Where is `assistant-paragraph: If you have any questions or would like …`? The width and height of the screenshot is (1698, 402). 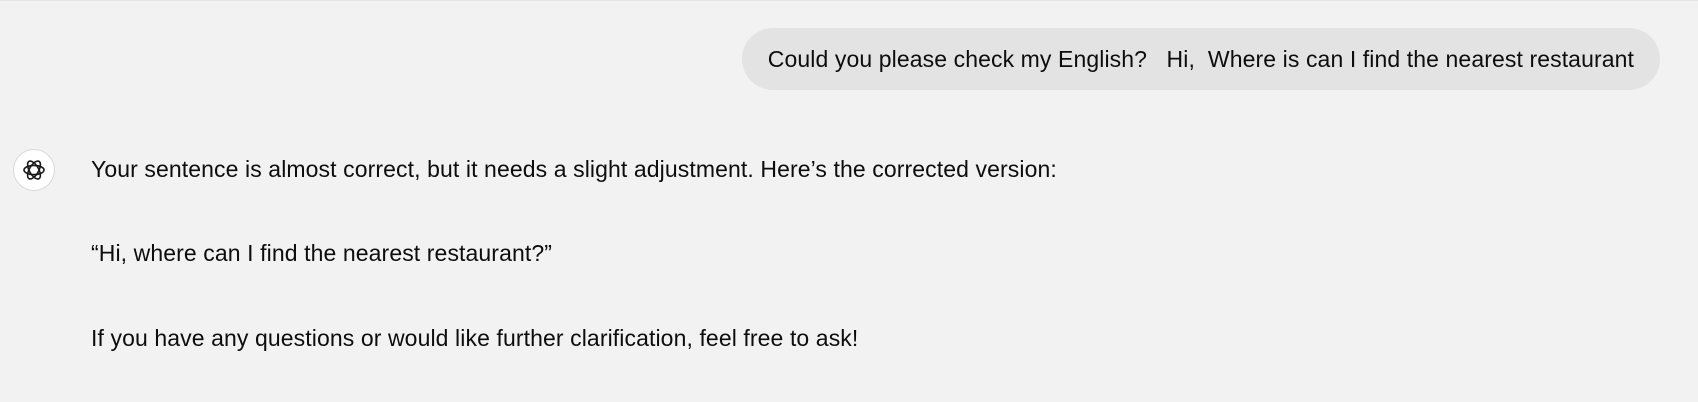 assistant-paragraph: If you have any questions or would like … is located at coordinates (475, 338).